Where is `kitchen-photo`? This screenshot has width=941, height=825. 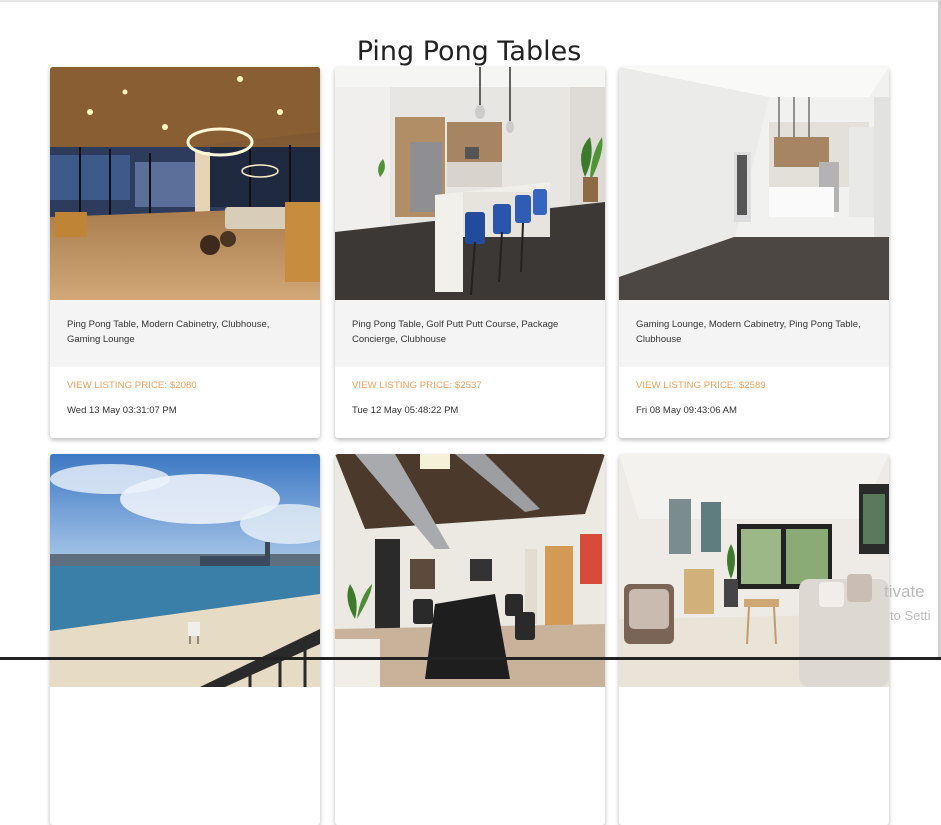
kitchen-photo is located at coordinates (470, 183).